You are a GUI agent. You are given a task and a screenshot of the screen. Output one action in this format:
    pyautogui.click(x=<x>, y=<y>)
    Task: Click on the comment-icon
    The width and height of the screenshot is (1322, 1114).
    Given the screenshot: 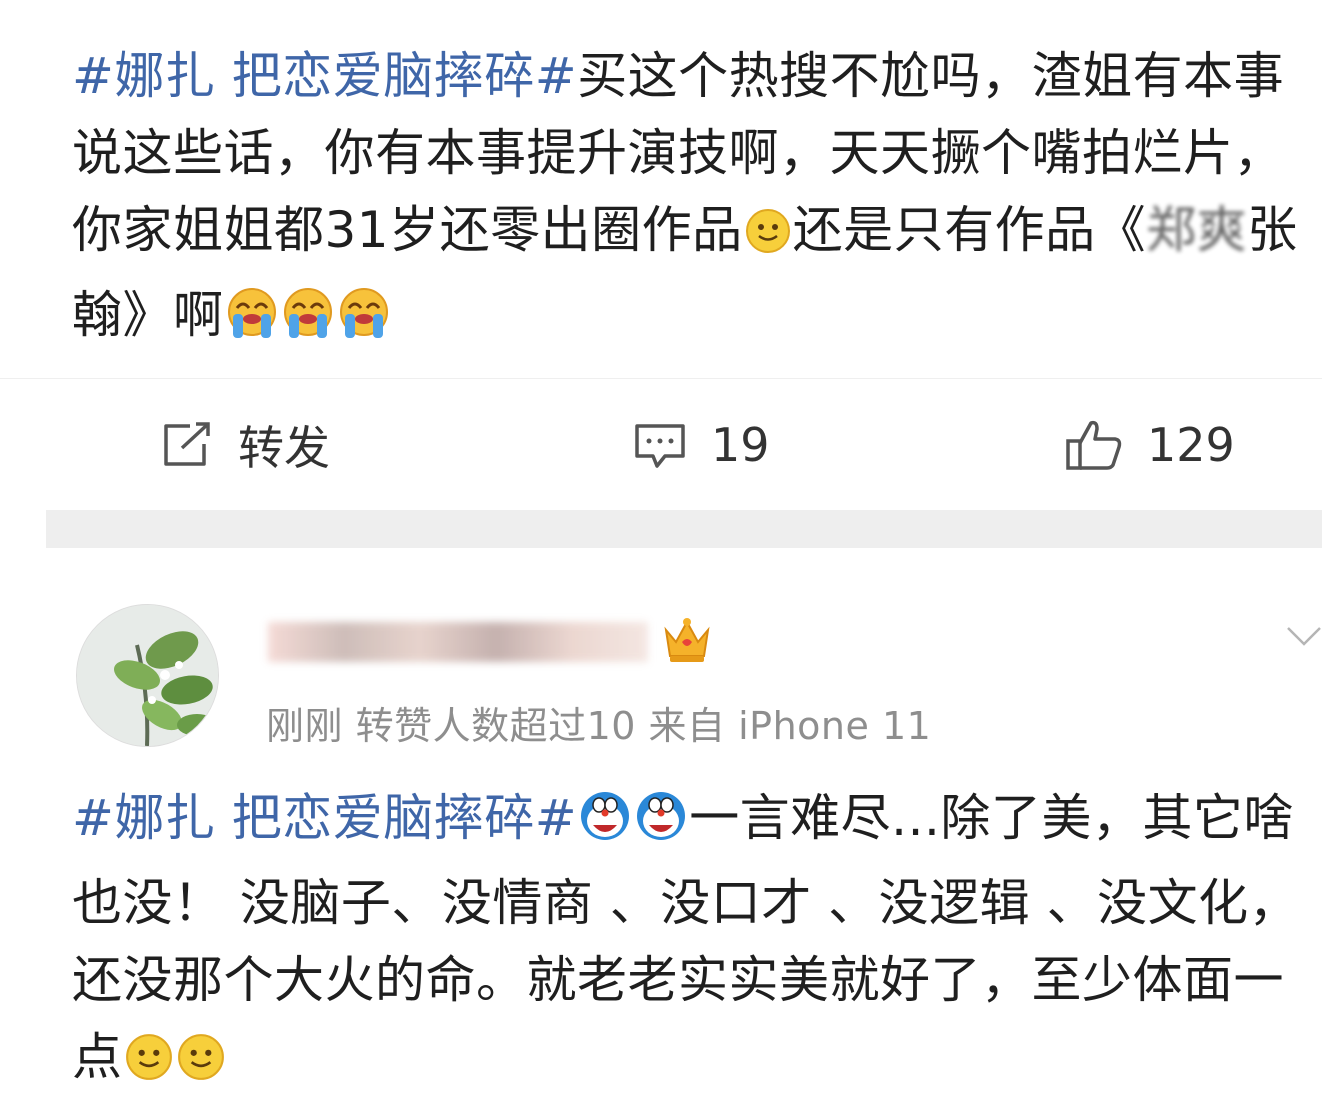 What is the action you would take?
    pyautogui.click(x=660, y=446)
    